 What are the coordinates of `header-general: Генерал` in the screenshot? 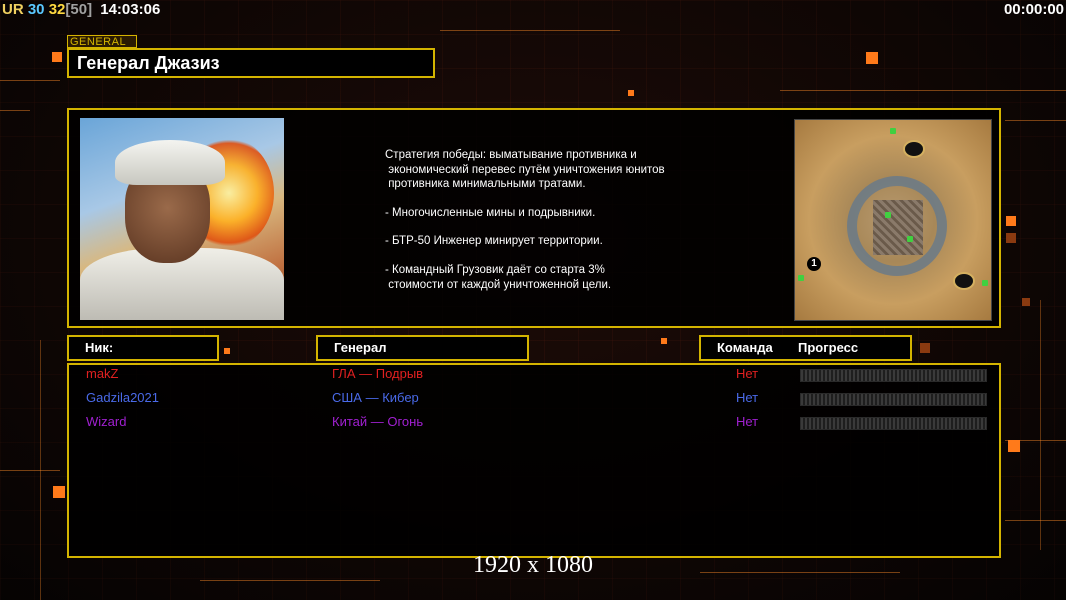 It's located at (422, 348).